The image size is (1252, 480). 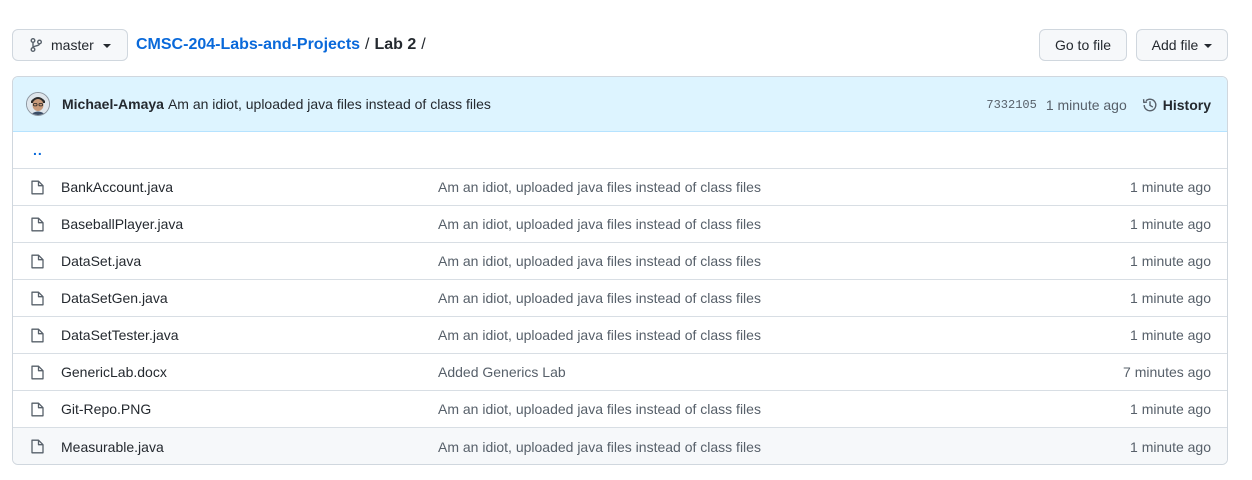 I want to click on go-to-file-label: Go to file, so click(x=1083, y=45).